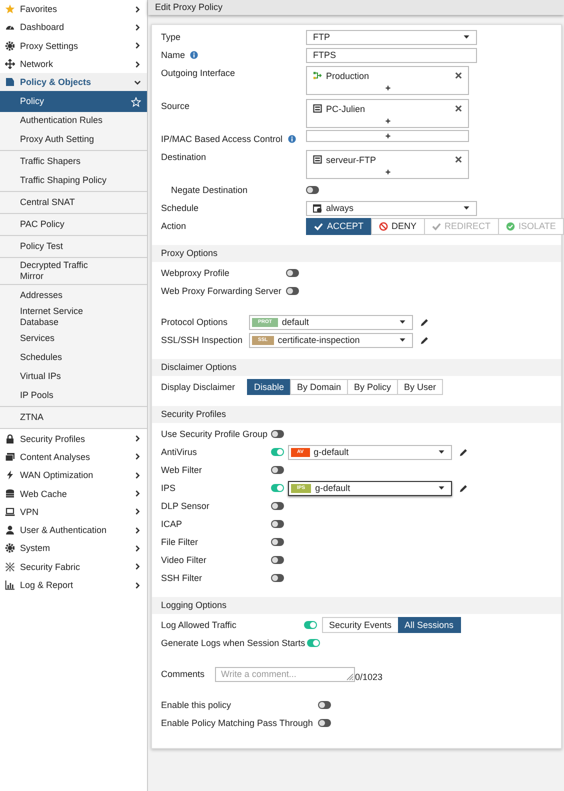  What do you see at coordinates (10, 45) in the screenshot?
I see `gear-icon` at bounding box center [10, 45].